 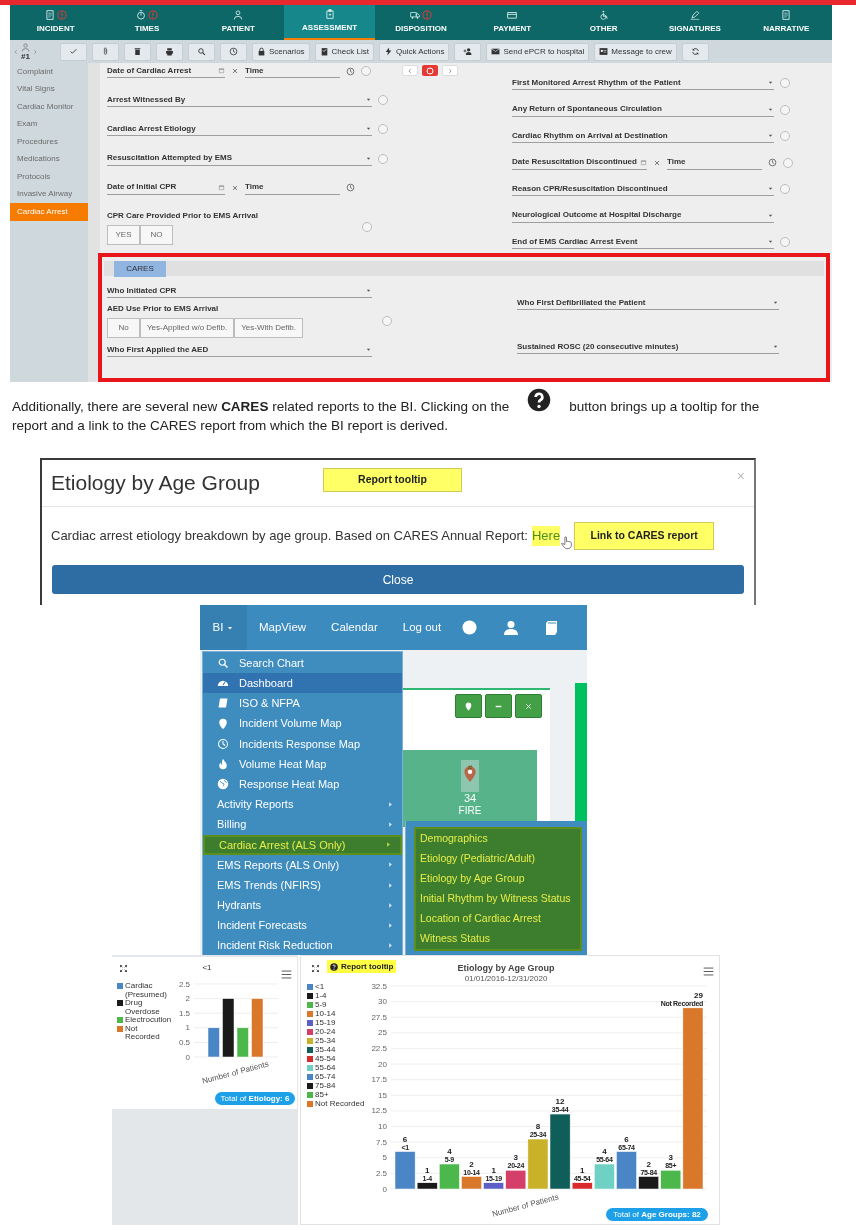 What do you see at coordinates (325, 1050) in the screenshot?
I see `legend-label: 35-44` at bounding box center [325, 1050].